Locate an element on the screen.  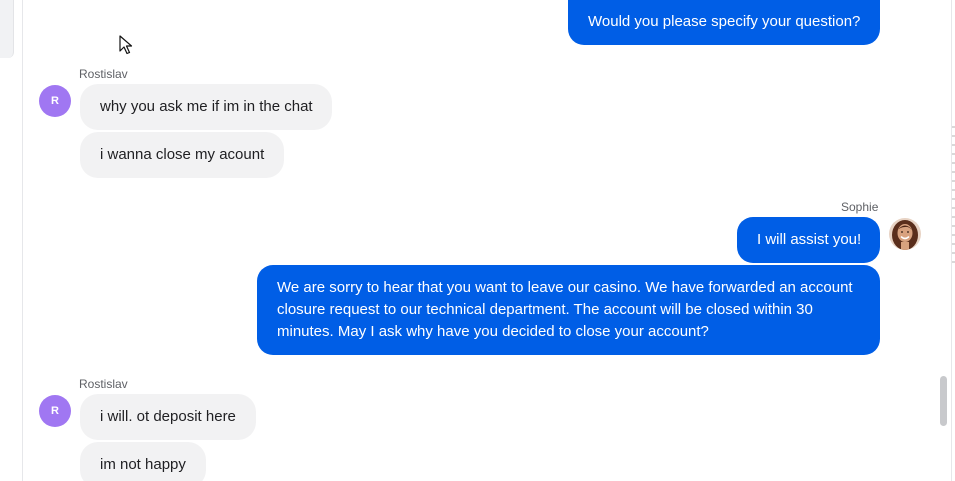
agent-message-bubble: Would you please specify your question? is located at coordinates (724, 22).